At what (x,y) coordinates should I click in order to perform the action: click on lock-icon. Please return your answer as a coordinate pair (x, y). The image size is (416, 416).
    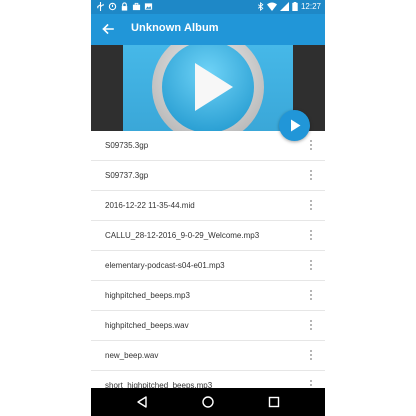
    Looking at the image, I should click on (124, 6).